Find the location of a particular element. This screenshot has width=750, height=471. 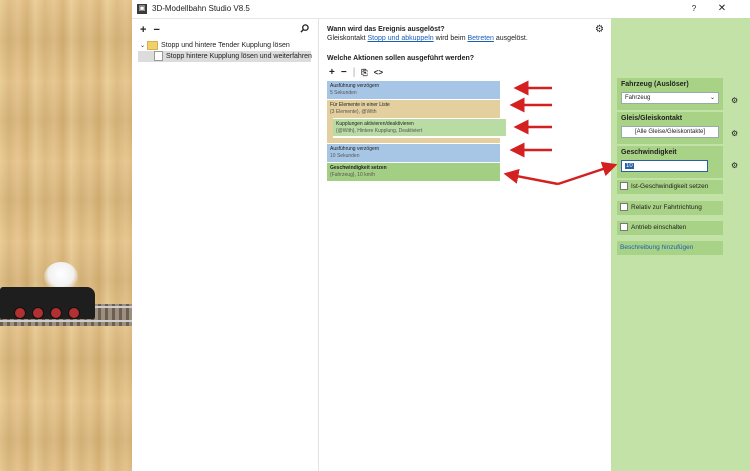

tree-folder-item: ⌄ Stopp und hintere Tender Kupplung lösen is located at coordinates (215, 45).